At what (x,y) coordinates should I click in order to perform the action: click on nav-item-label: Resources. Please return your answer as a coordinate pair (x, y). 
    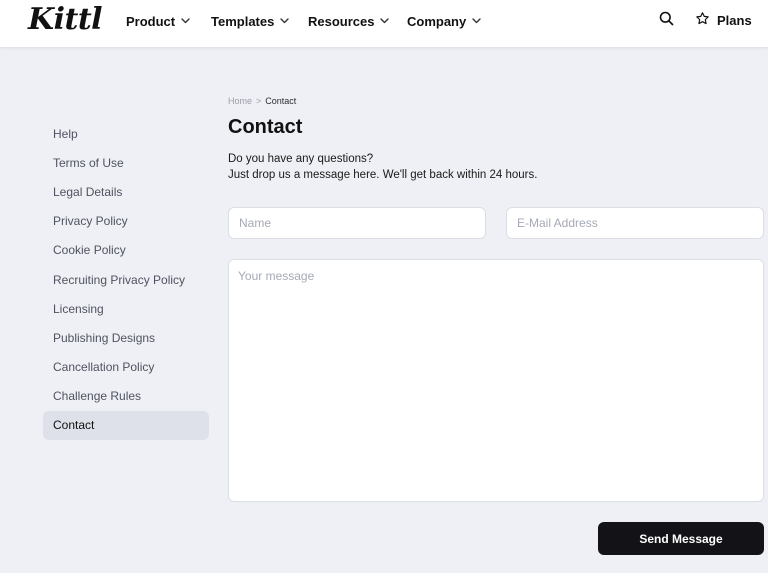
    Looking at the image, I should click on (341, 21).